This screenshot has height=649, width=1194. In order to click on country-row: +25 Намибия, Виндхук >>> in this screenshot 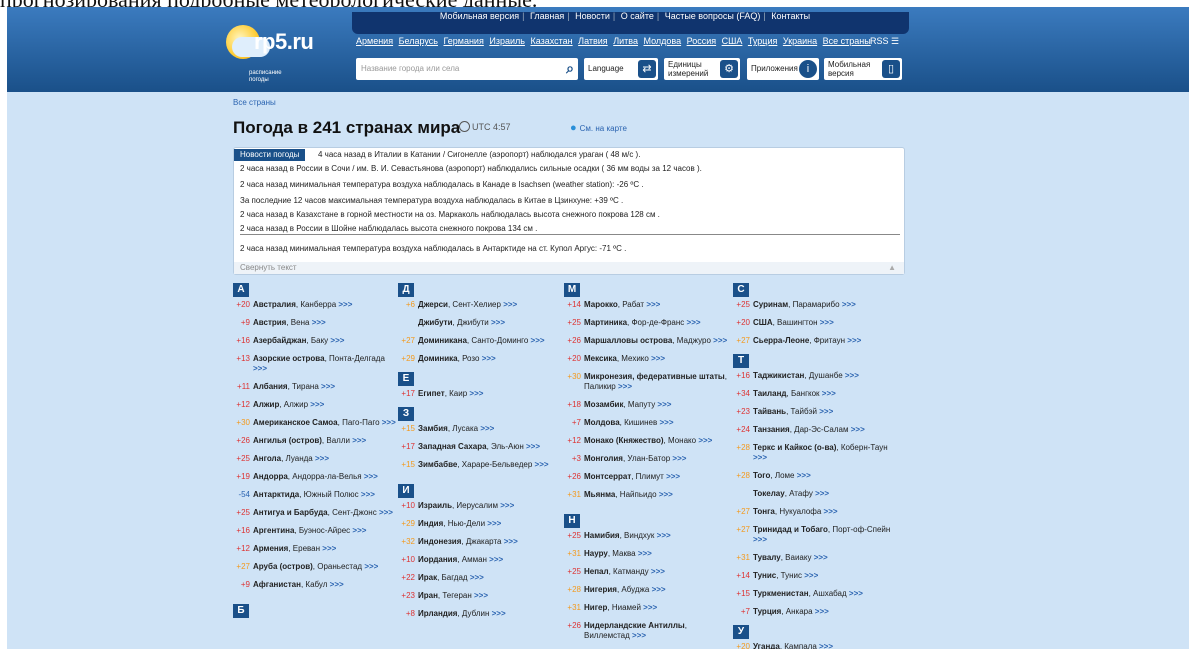, I will do `click(646, 536)`.